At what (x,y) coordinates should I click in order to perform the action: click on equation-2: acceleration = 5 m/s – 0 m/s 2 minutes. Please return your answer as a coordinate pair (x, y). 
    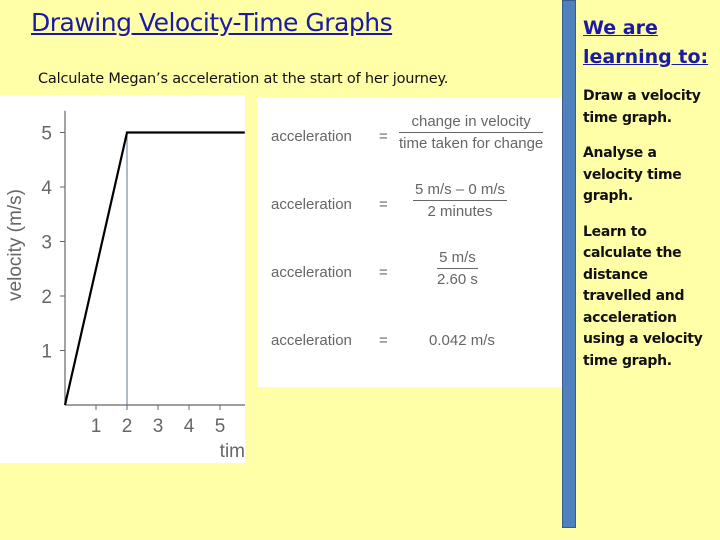
    Looking at the image, I should click on (416, 206).